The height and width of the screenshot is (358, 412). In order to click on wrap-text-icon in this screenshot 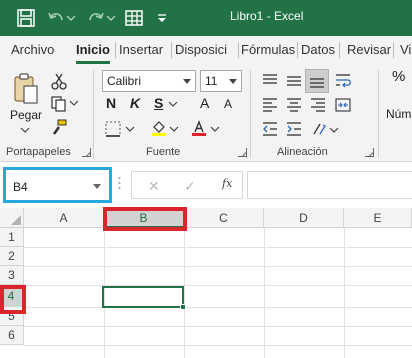, I will do `click(343, 81)`.